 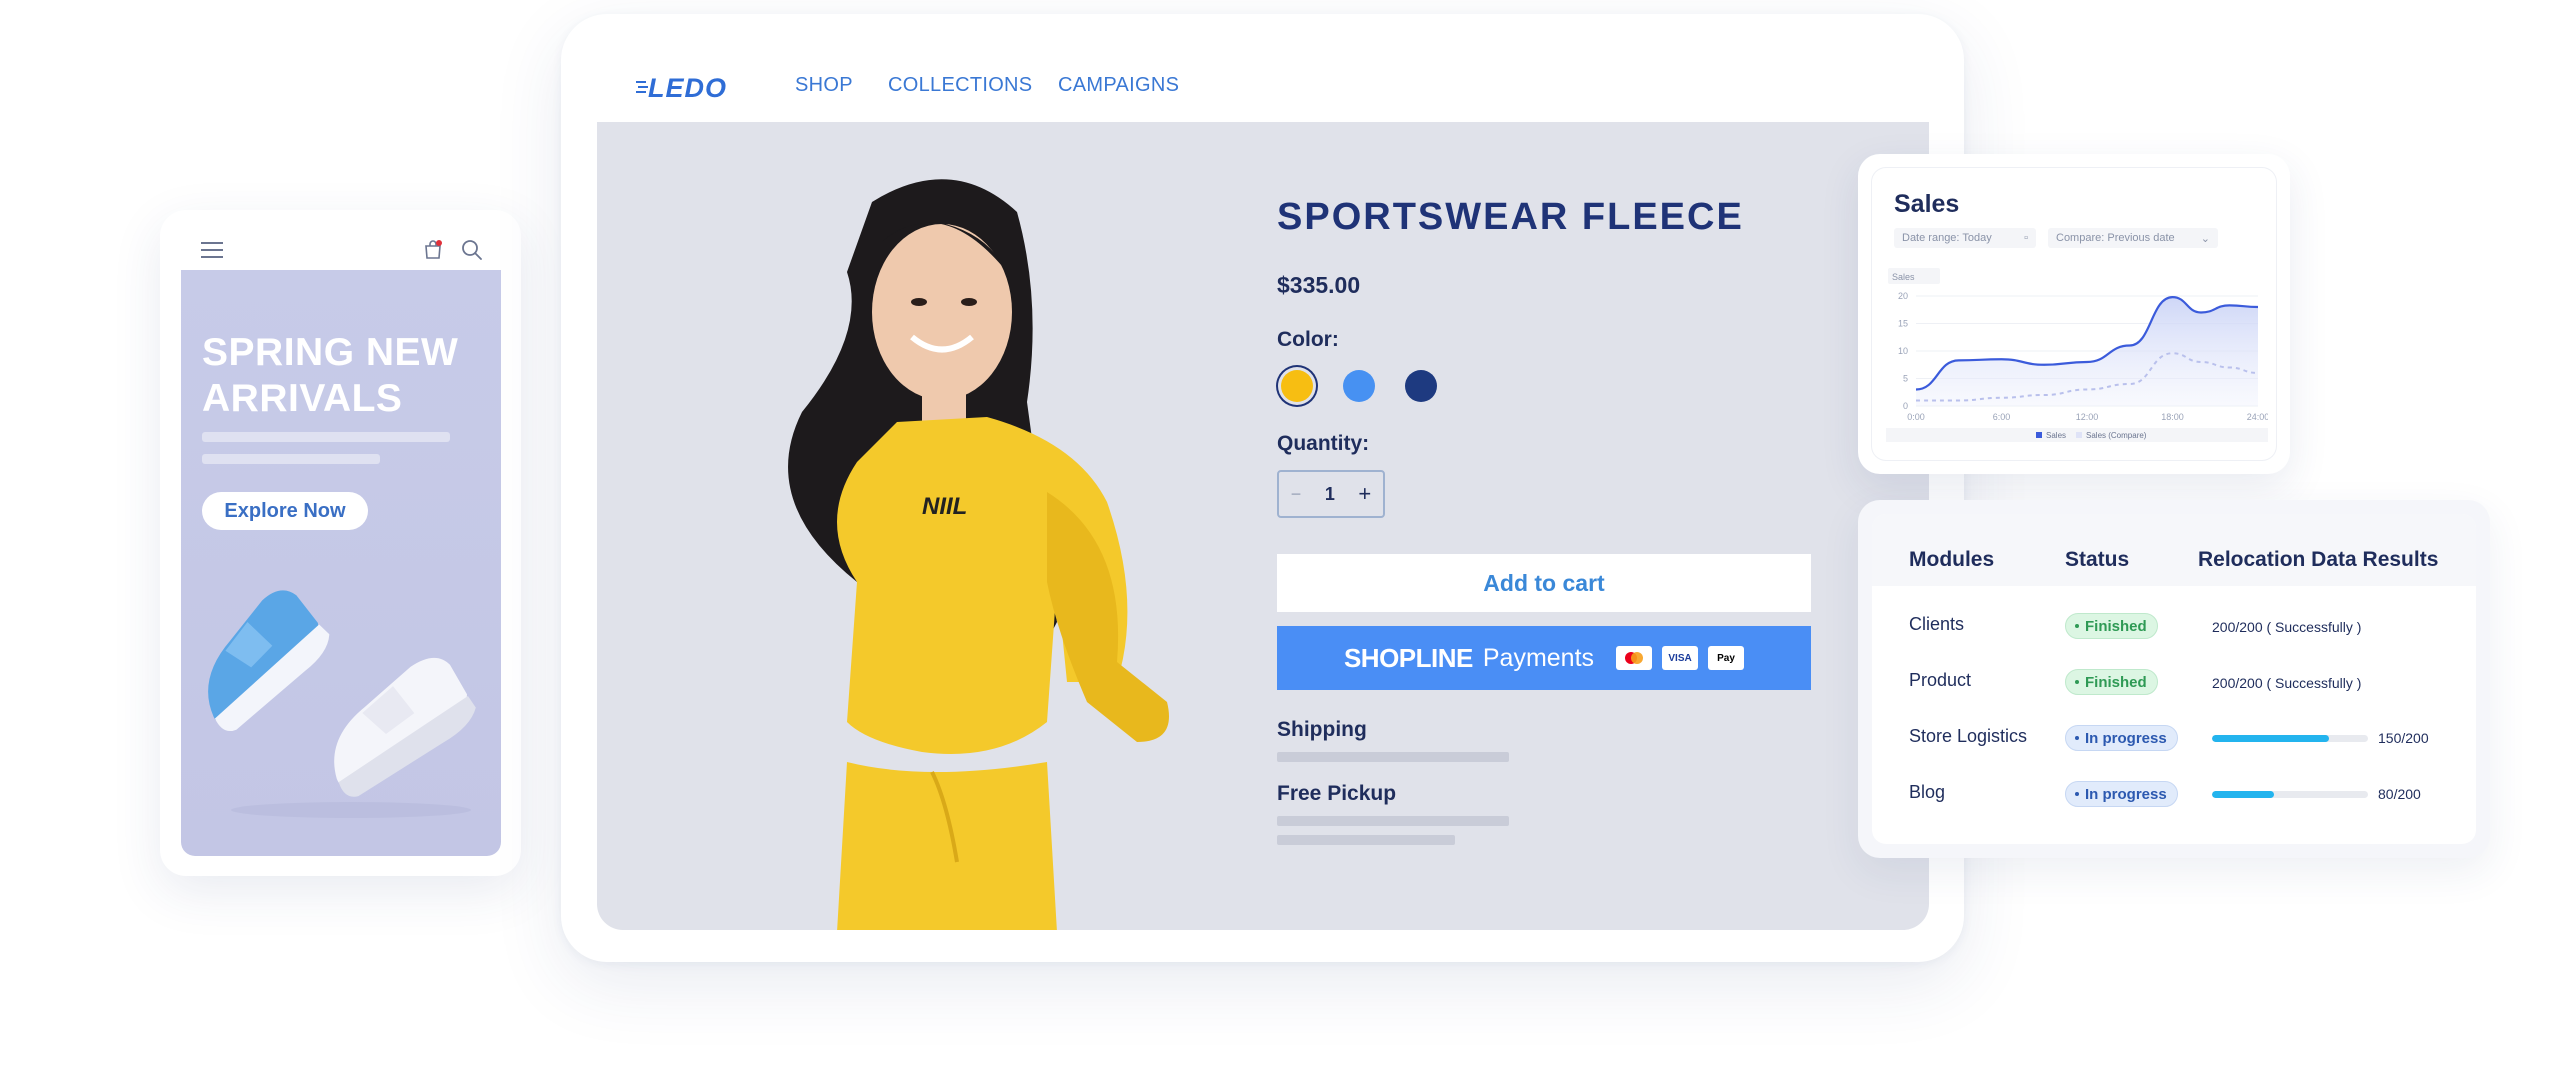 I want to click on explore-now-button: Explore Now, so click(x=285, y=511).